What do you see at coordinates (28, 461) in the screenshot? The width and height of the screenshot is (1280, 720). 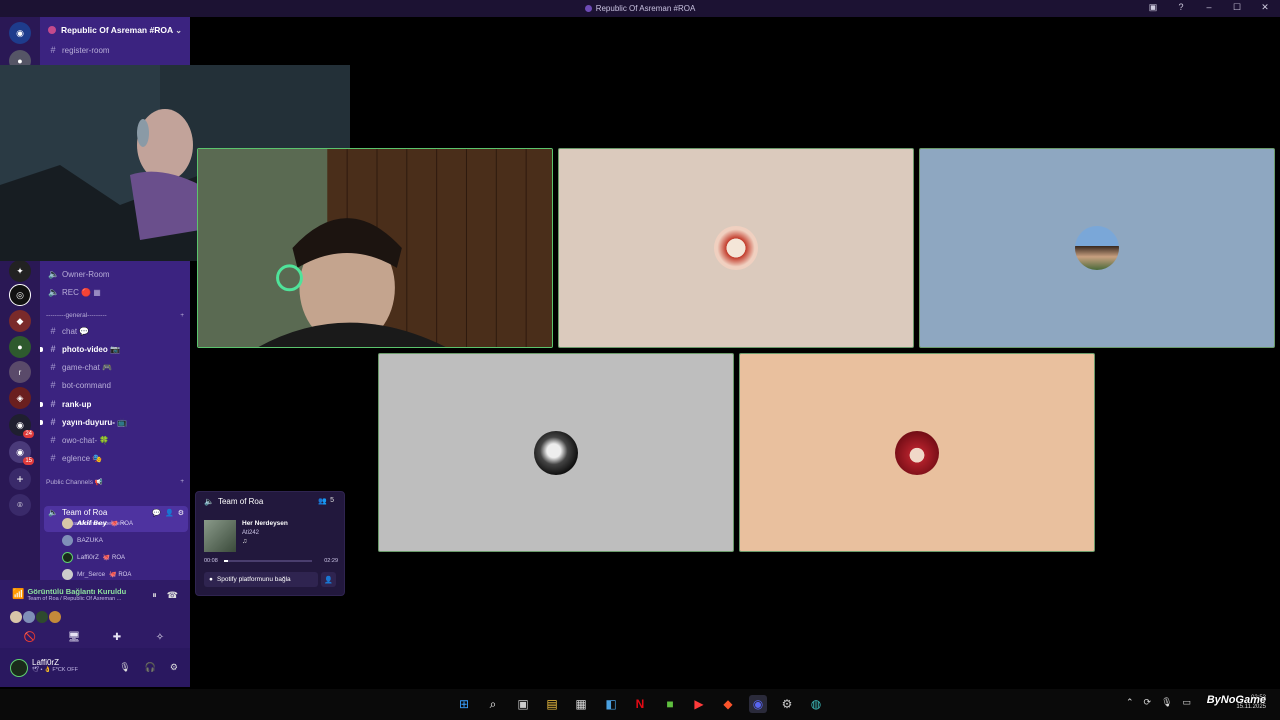 I see `mention-badge: 15` at bounding box center [28, 461].